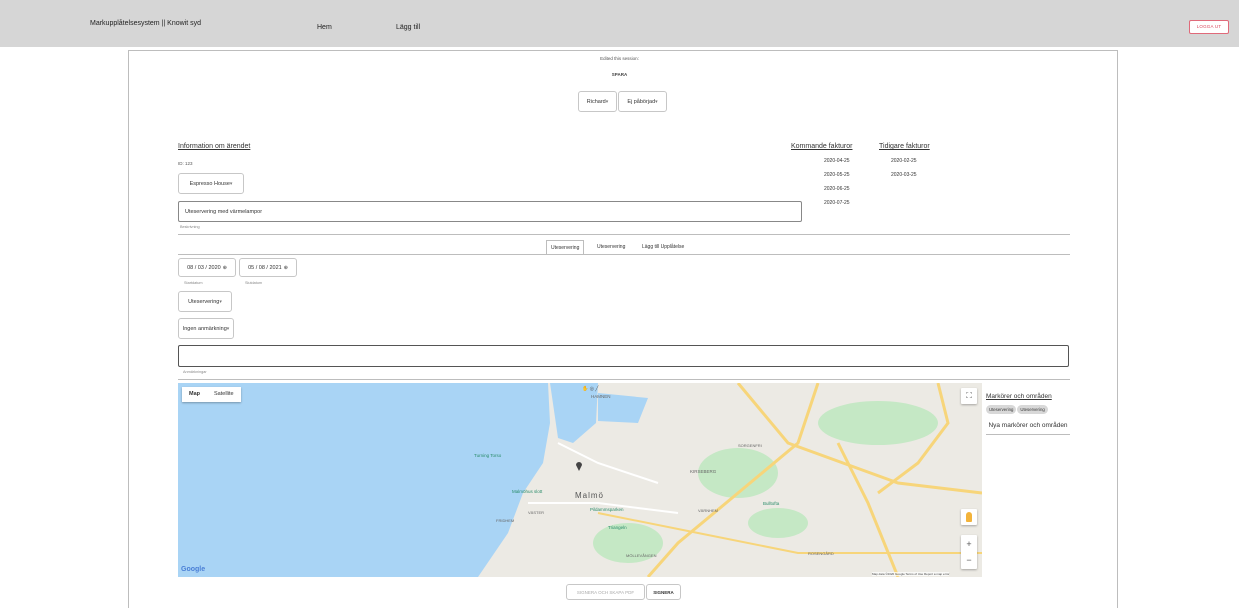  I want to click on zoom-in-button: +, so click(968, 544).